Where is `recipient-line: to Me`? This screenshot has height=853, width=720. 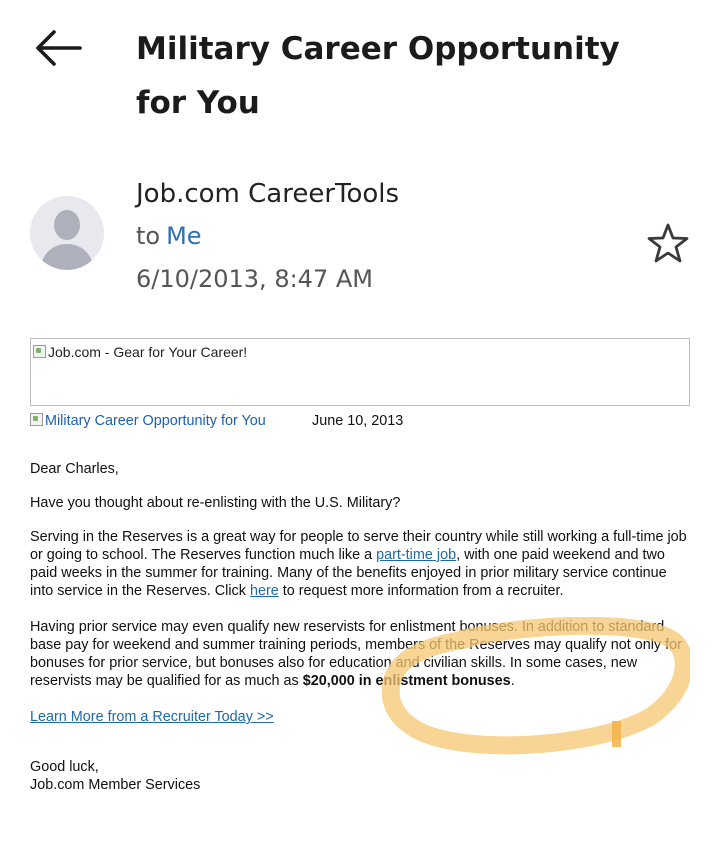
recipient-line: to Me is located at coordinates (267, 236).